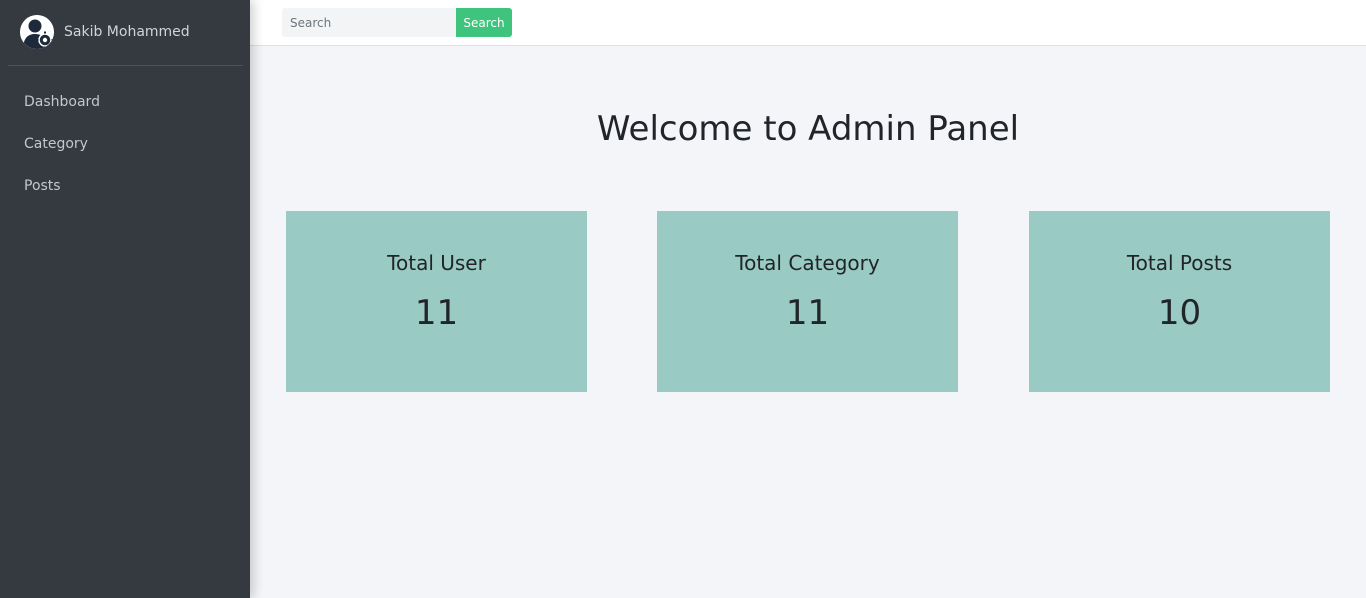 This screenshot has width=1366, height=598. I want to click on sidebar-nav: Dashboard Category Posts, so click(125, 144).